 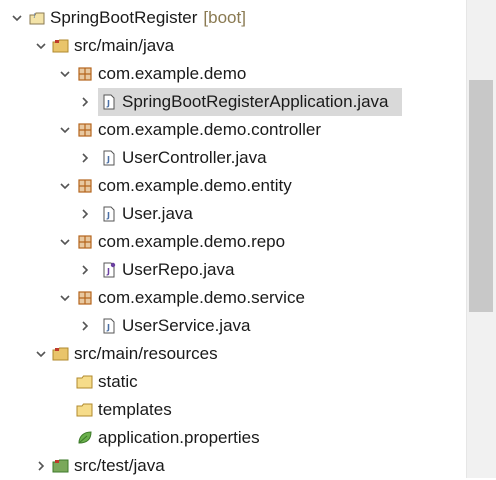 I want to click on tree-item-properties-file: application.properties, so click(x=233, y=438).